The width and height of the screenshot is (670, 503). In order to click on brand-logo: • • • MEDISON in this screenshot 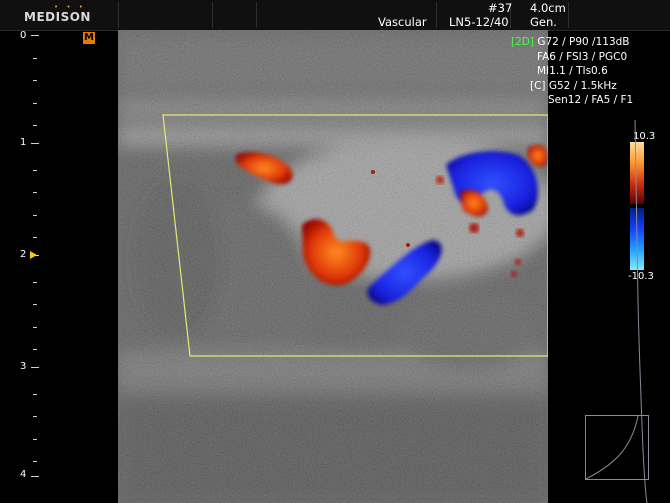, I will do `click(58, 15)`.